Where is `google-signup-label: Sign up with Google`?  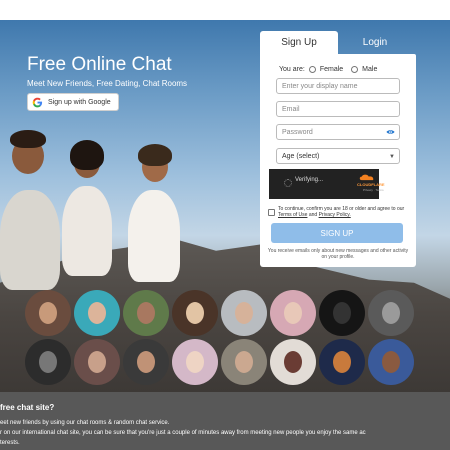 google-signup-label: Sign up with Google is located at coordinates (79, 102).